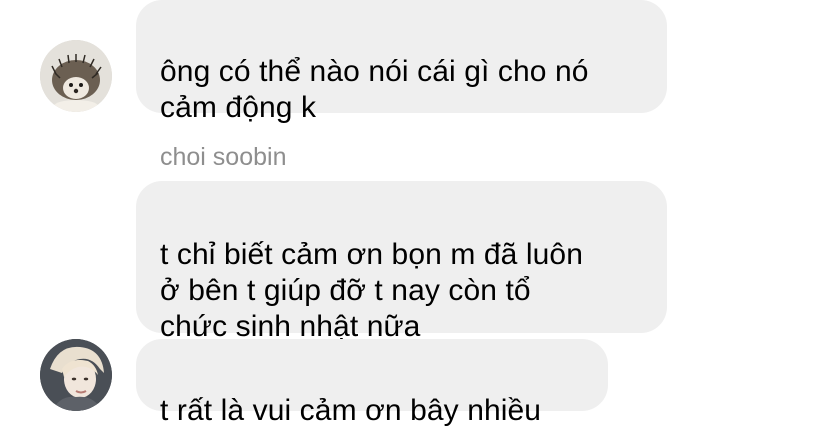 The image size is (828, 429). I want to click on person-avatar-icon, so click(76, 375).